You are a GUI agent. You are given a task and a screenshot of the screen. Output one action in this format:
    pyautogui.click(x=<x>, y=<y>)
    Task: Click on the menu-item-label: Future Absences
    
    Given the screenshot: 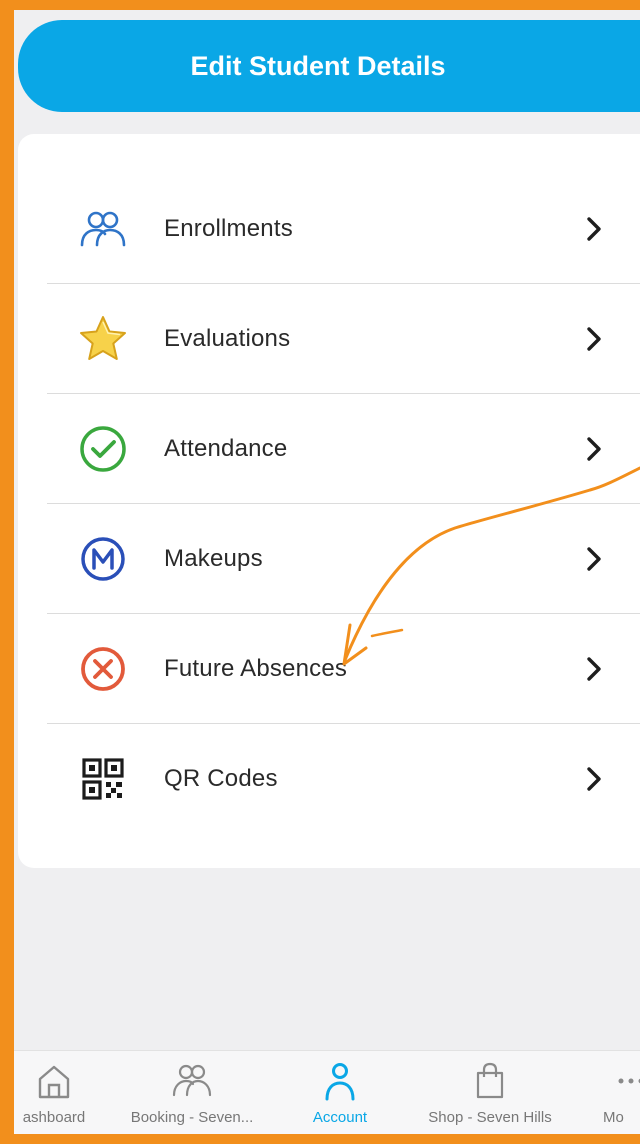 What is the action you would take?
    pyautogui.click(x=256, y=668)
    